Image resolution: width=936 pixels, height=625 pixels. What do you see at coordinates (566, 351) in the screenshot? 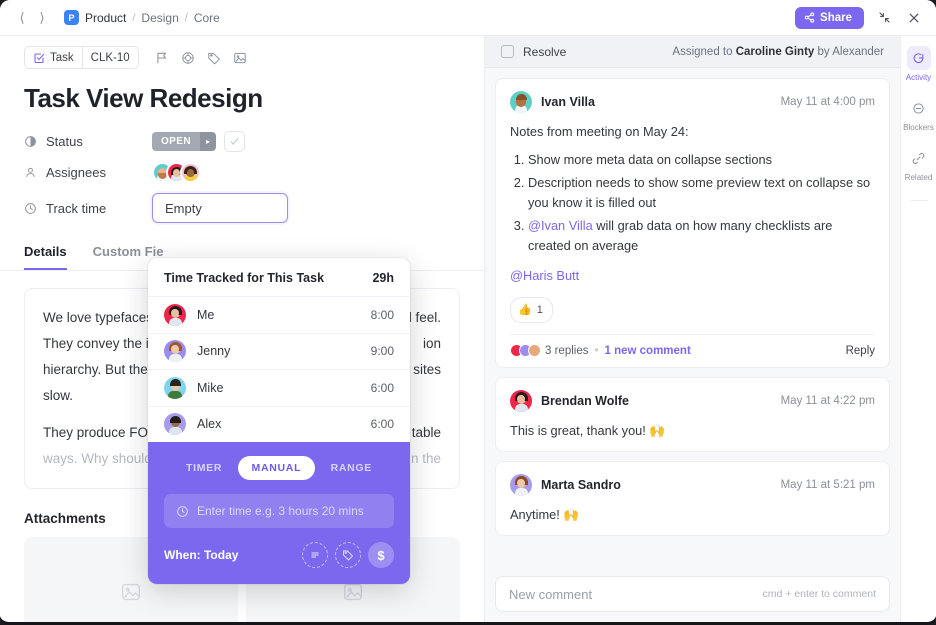
I see `replies-count: 3 replies` at bounding box center [566, 351].